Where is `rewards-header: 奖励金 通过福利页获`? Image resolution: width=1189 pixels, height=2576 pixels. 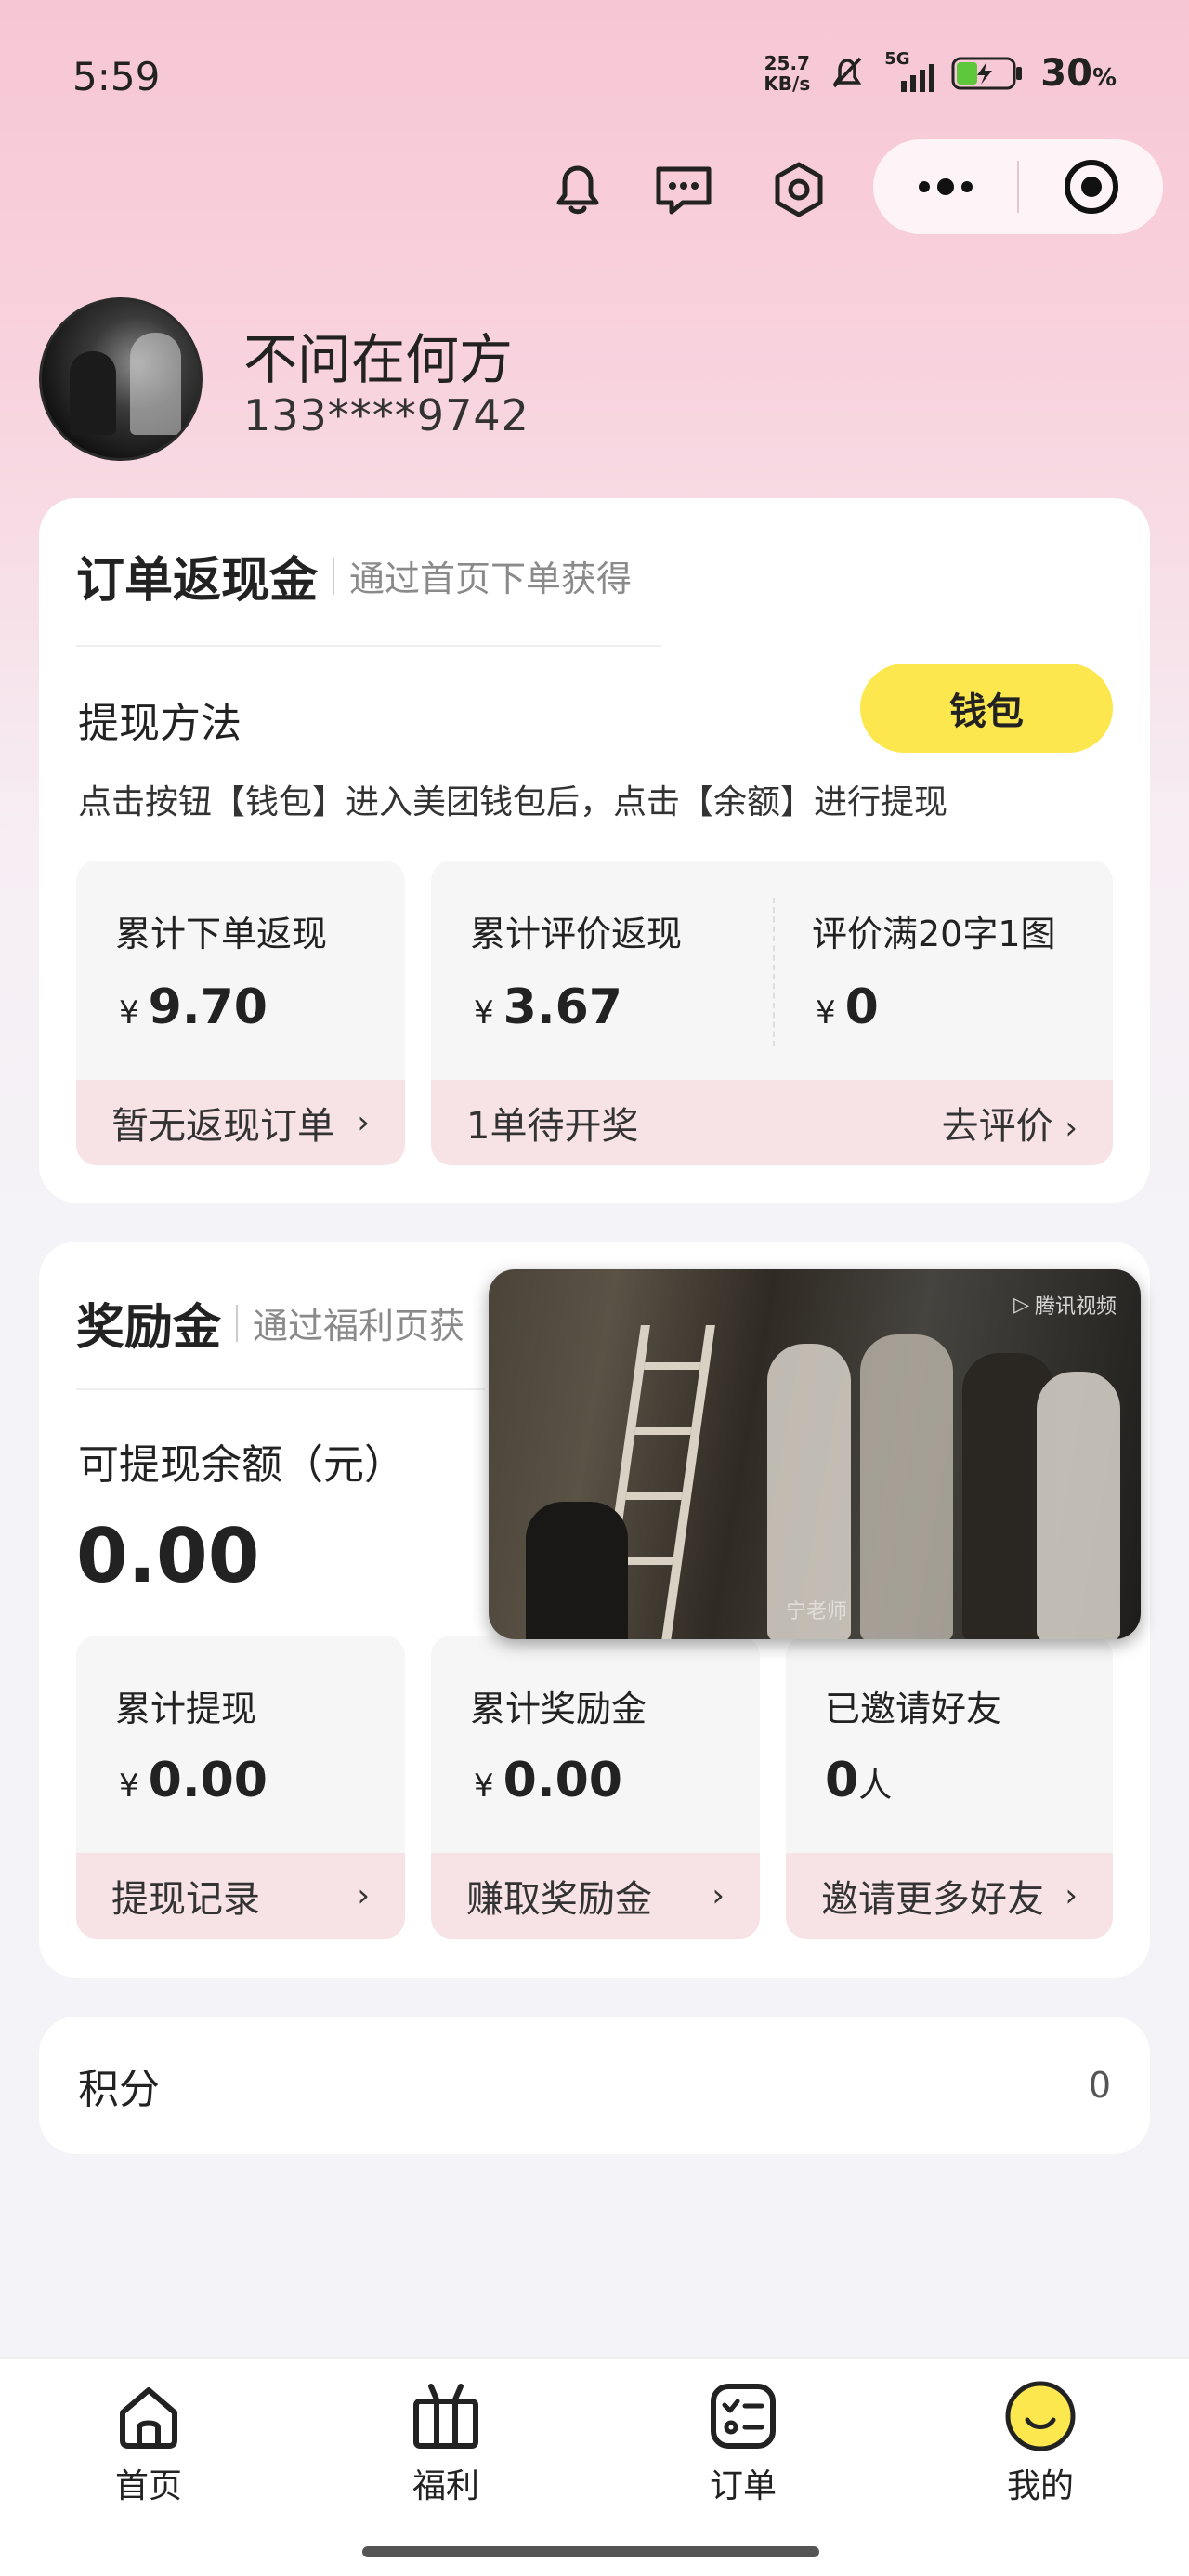
rewards-header: 奖励金 通过福利页获 is located at coordinates (270, 1323).